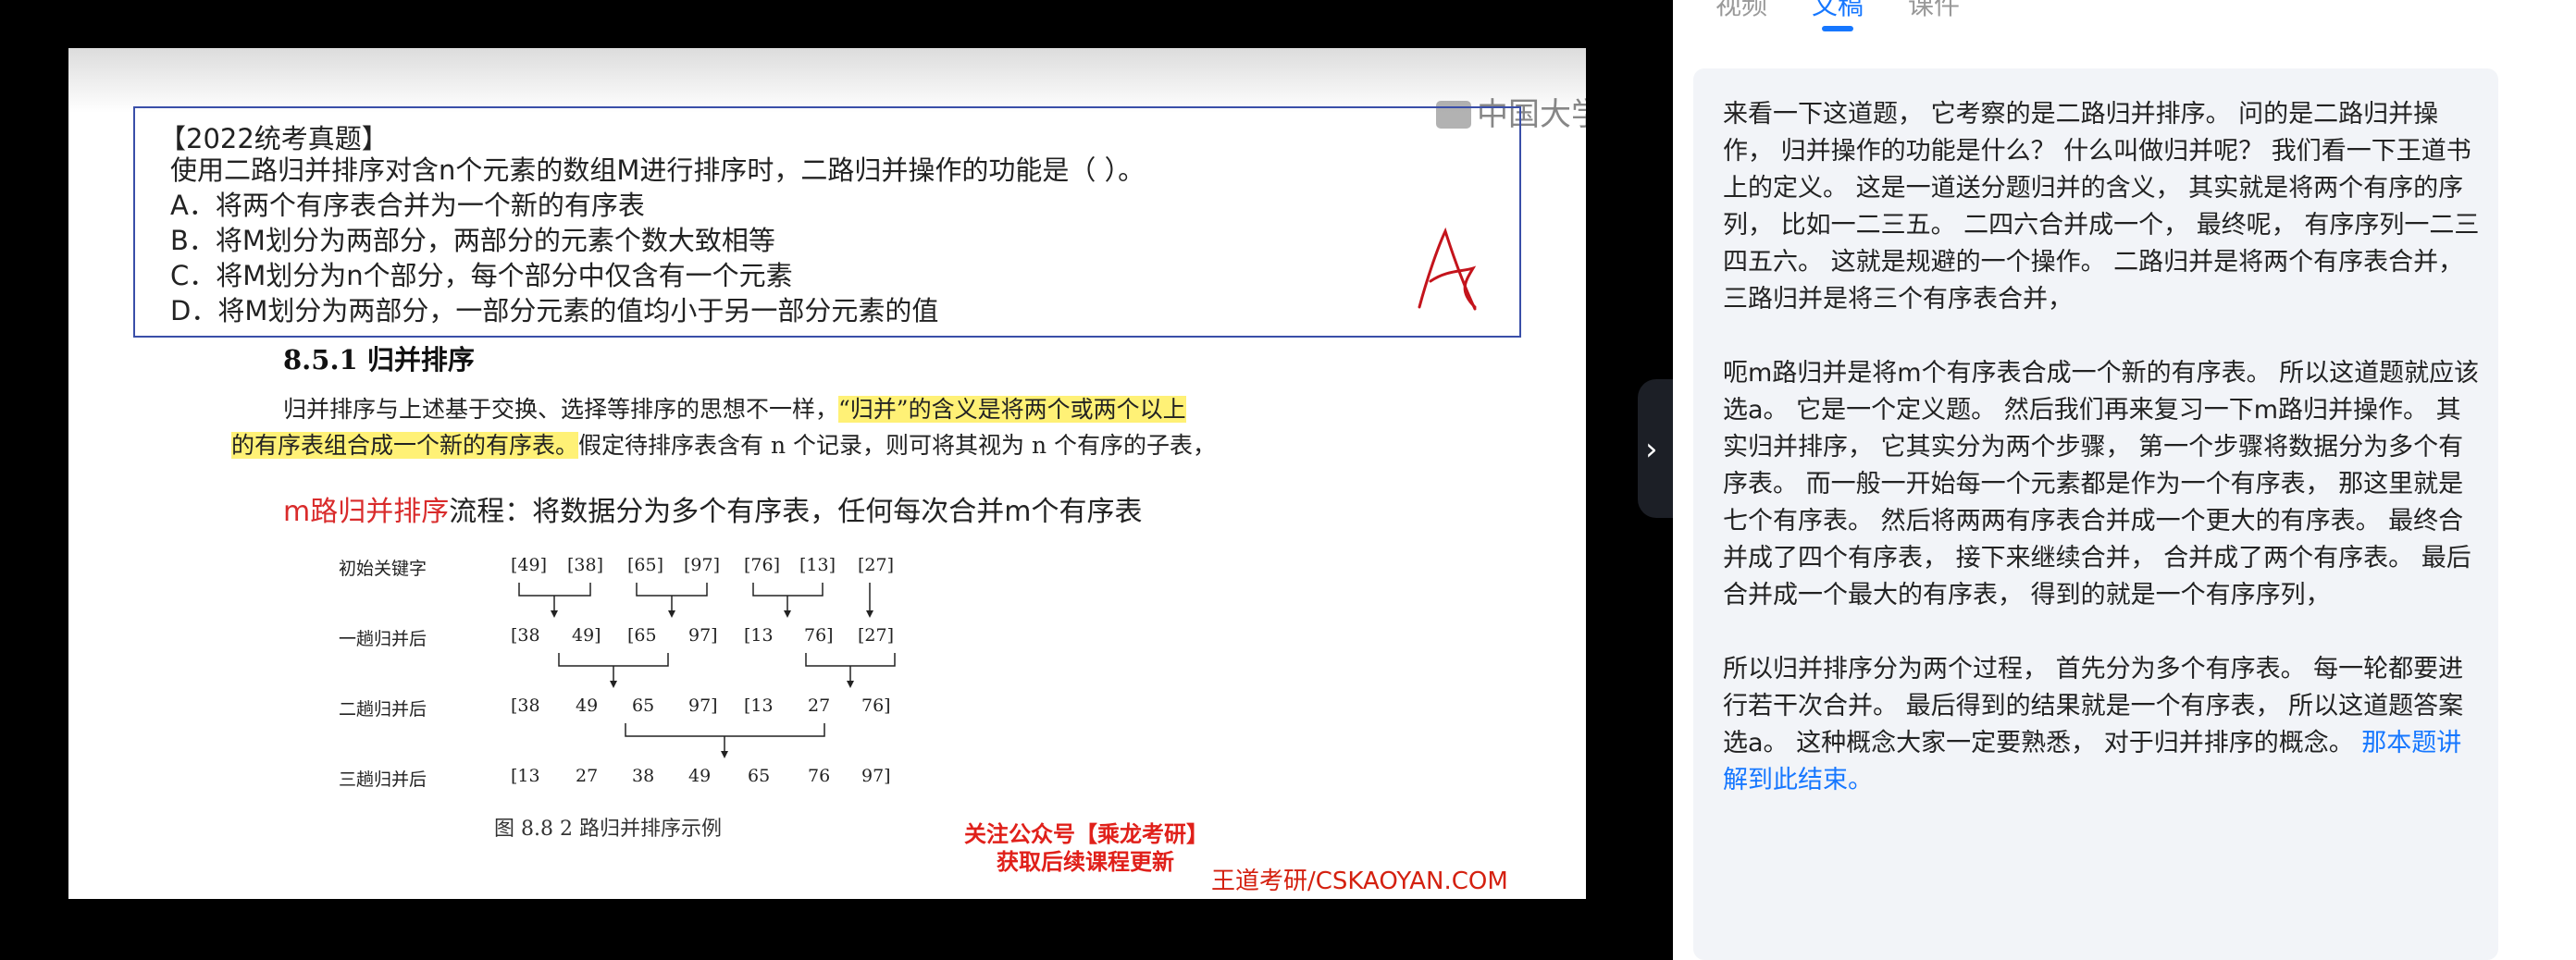  I want to click on tab-transcript: 文稿, so click(1838, 11).